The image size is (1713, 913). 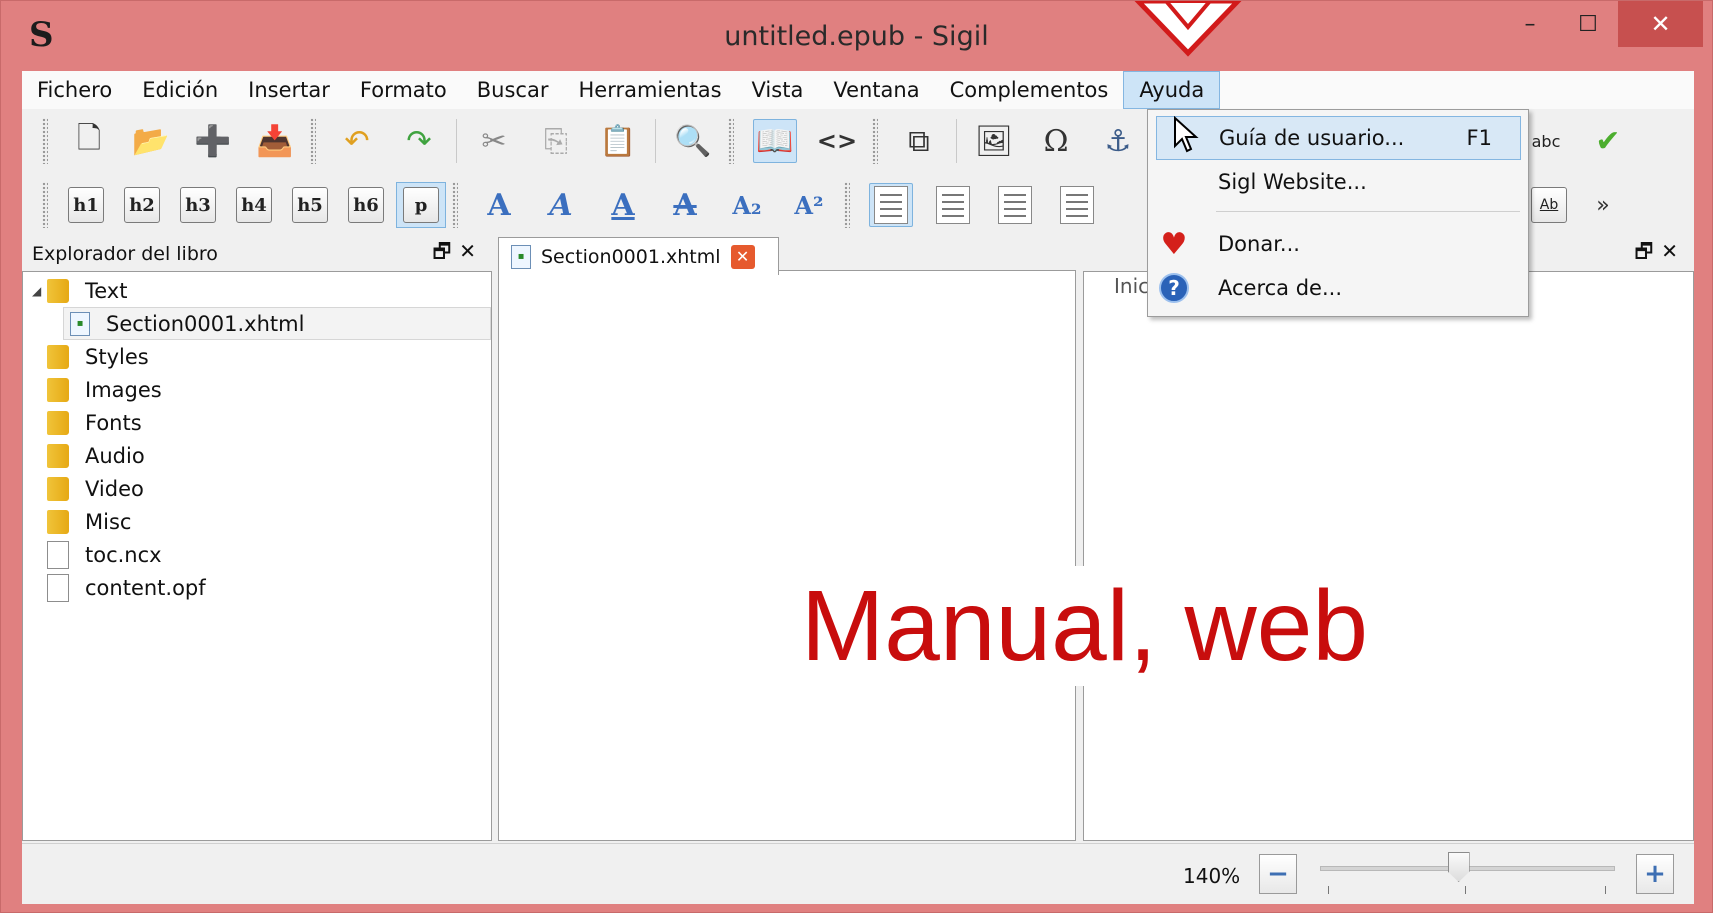 I want to click on menu-complementos: Complementos, so click(x=1029, y=90).